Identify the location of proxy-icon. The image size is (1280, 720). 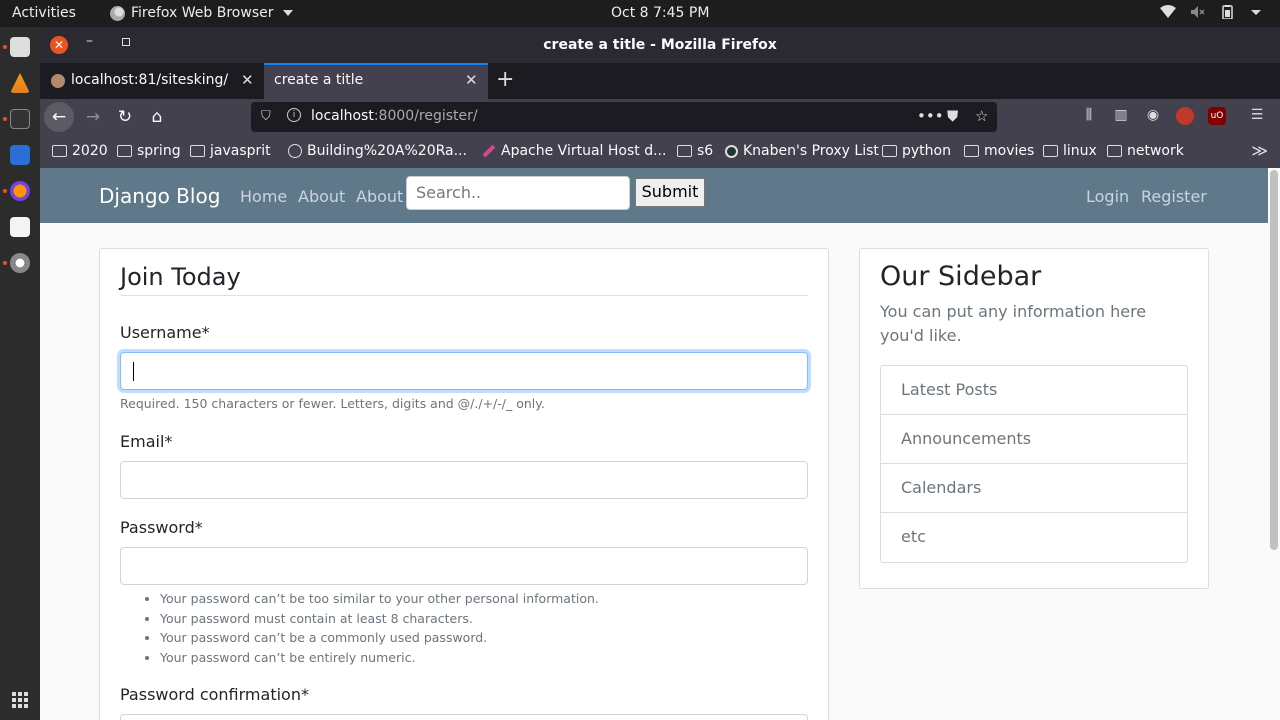
(731, 151).